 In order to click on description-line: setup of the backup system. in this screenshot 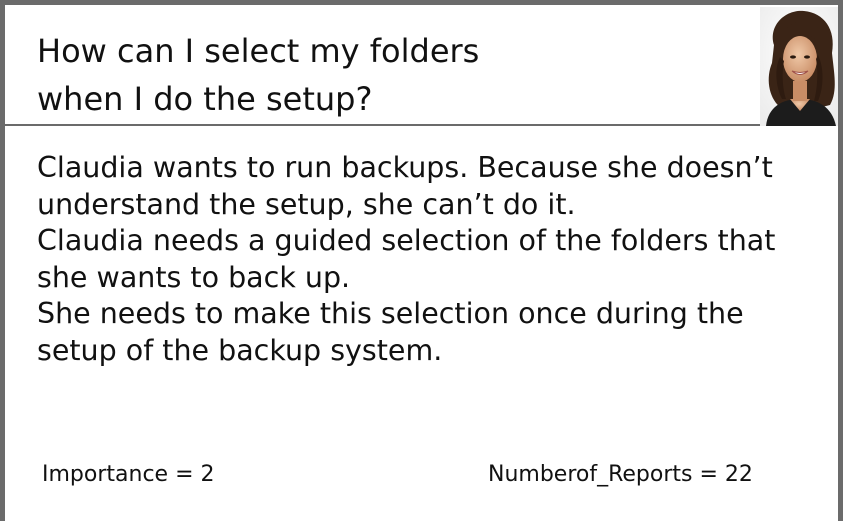, I will do `click(240, 350)`.